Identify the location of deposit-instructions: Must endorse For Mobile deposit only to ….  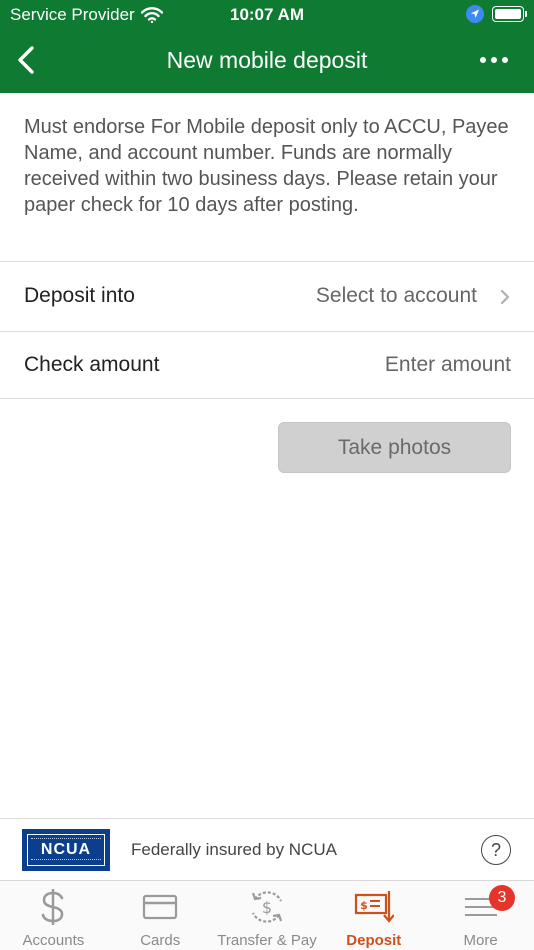
(266, 166).